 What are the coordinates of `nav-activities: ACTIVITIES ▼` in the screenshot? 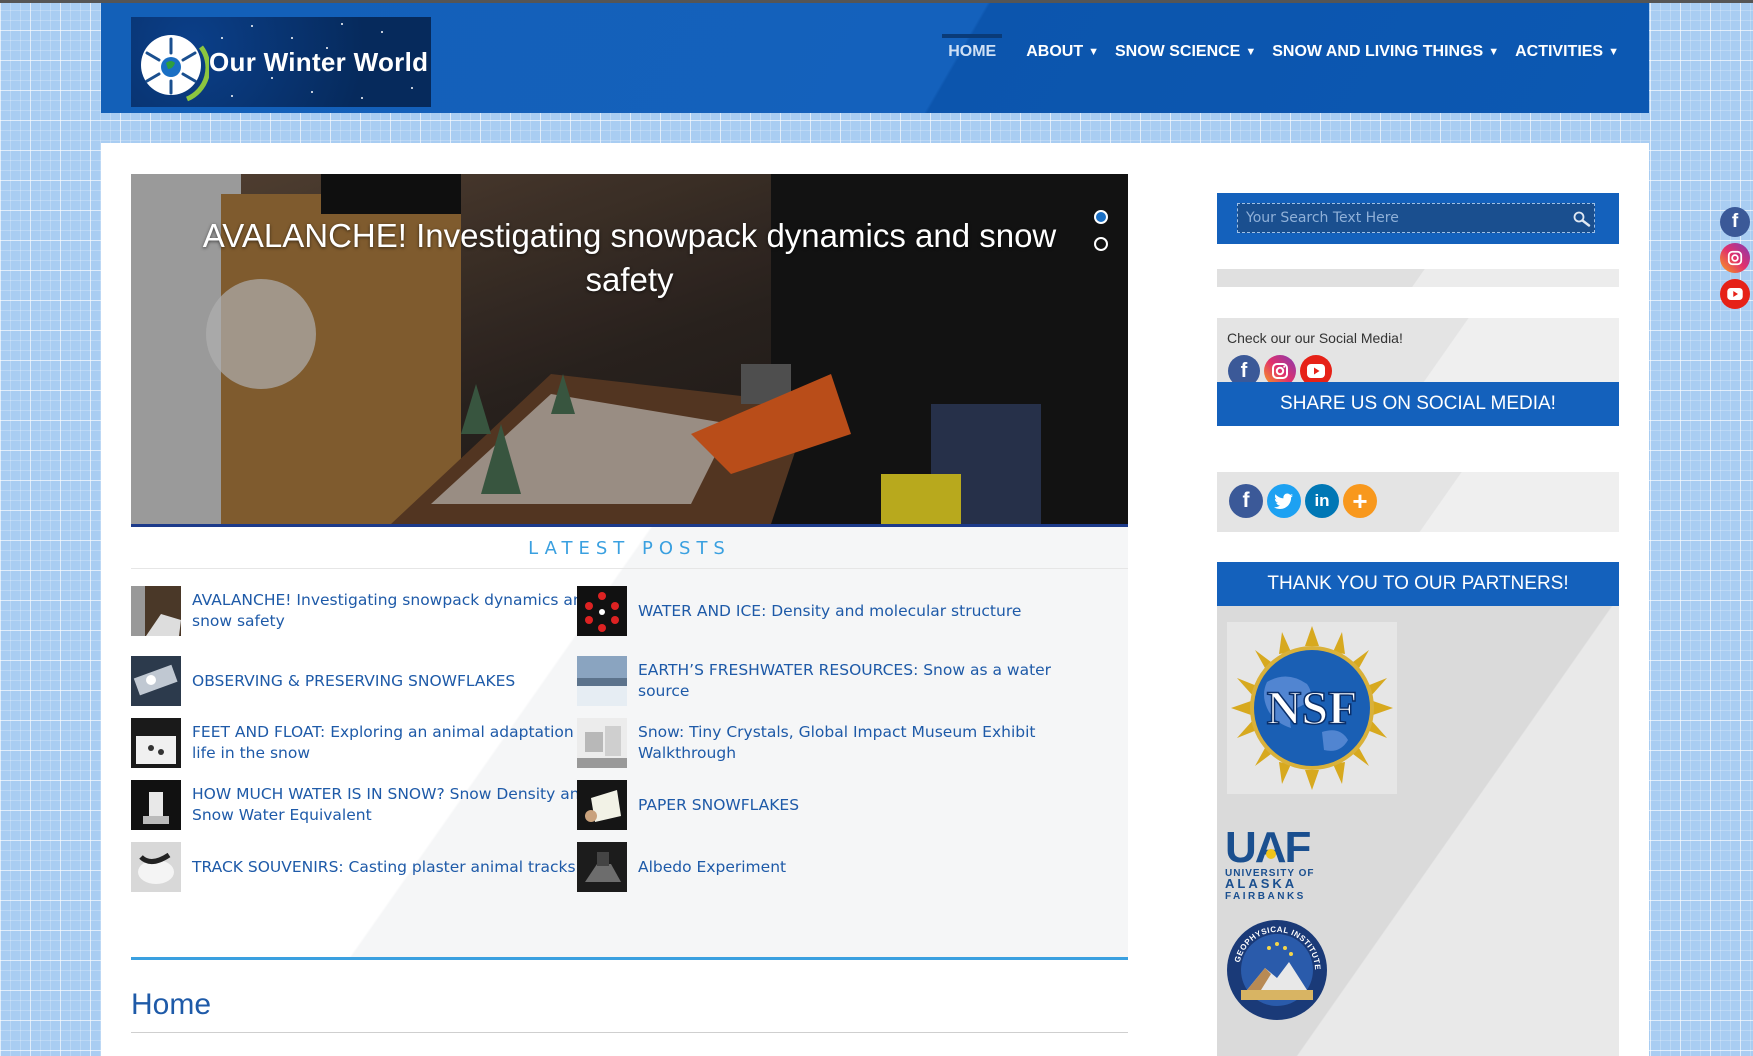 It's located at (1567, 52).